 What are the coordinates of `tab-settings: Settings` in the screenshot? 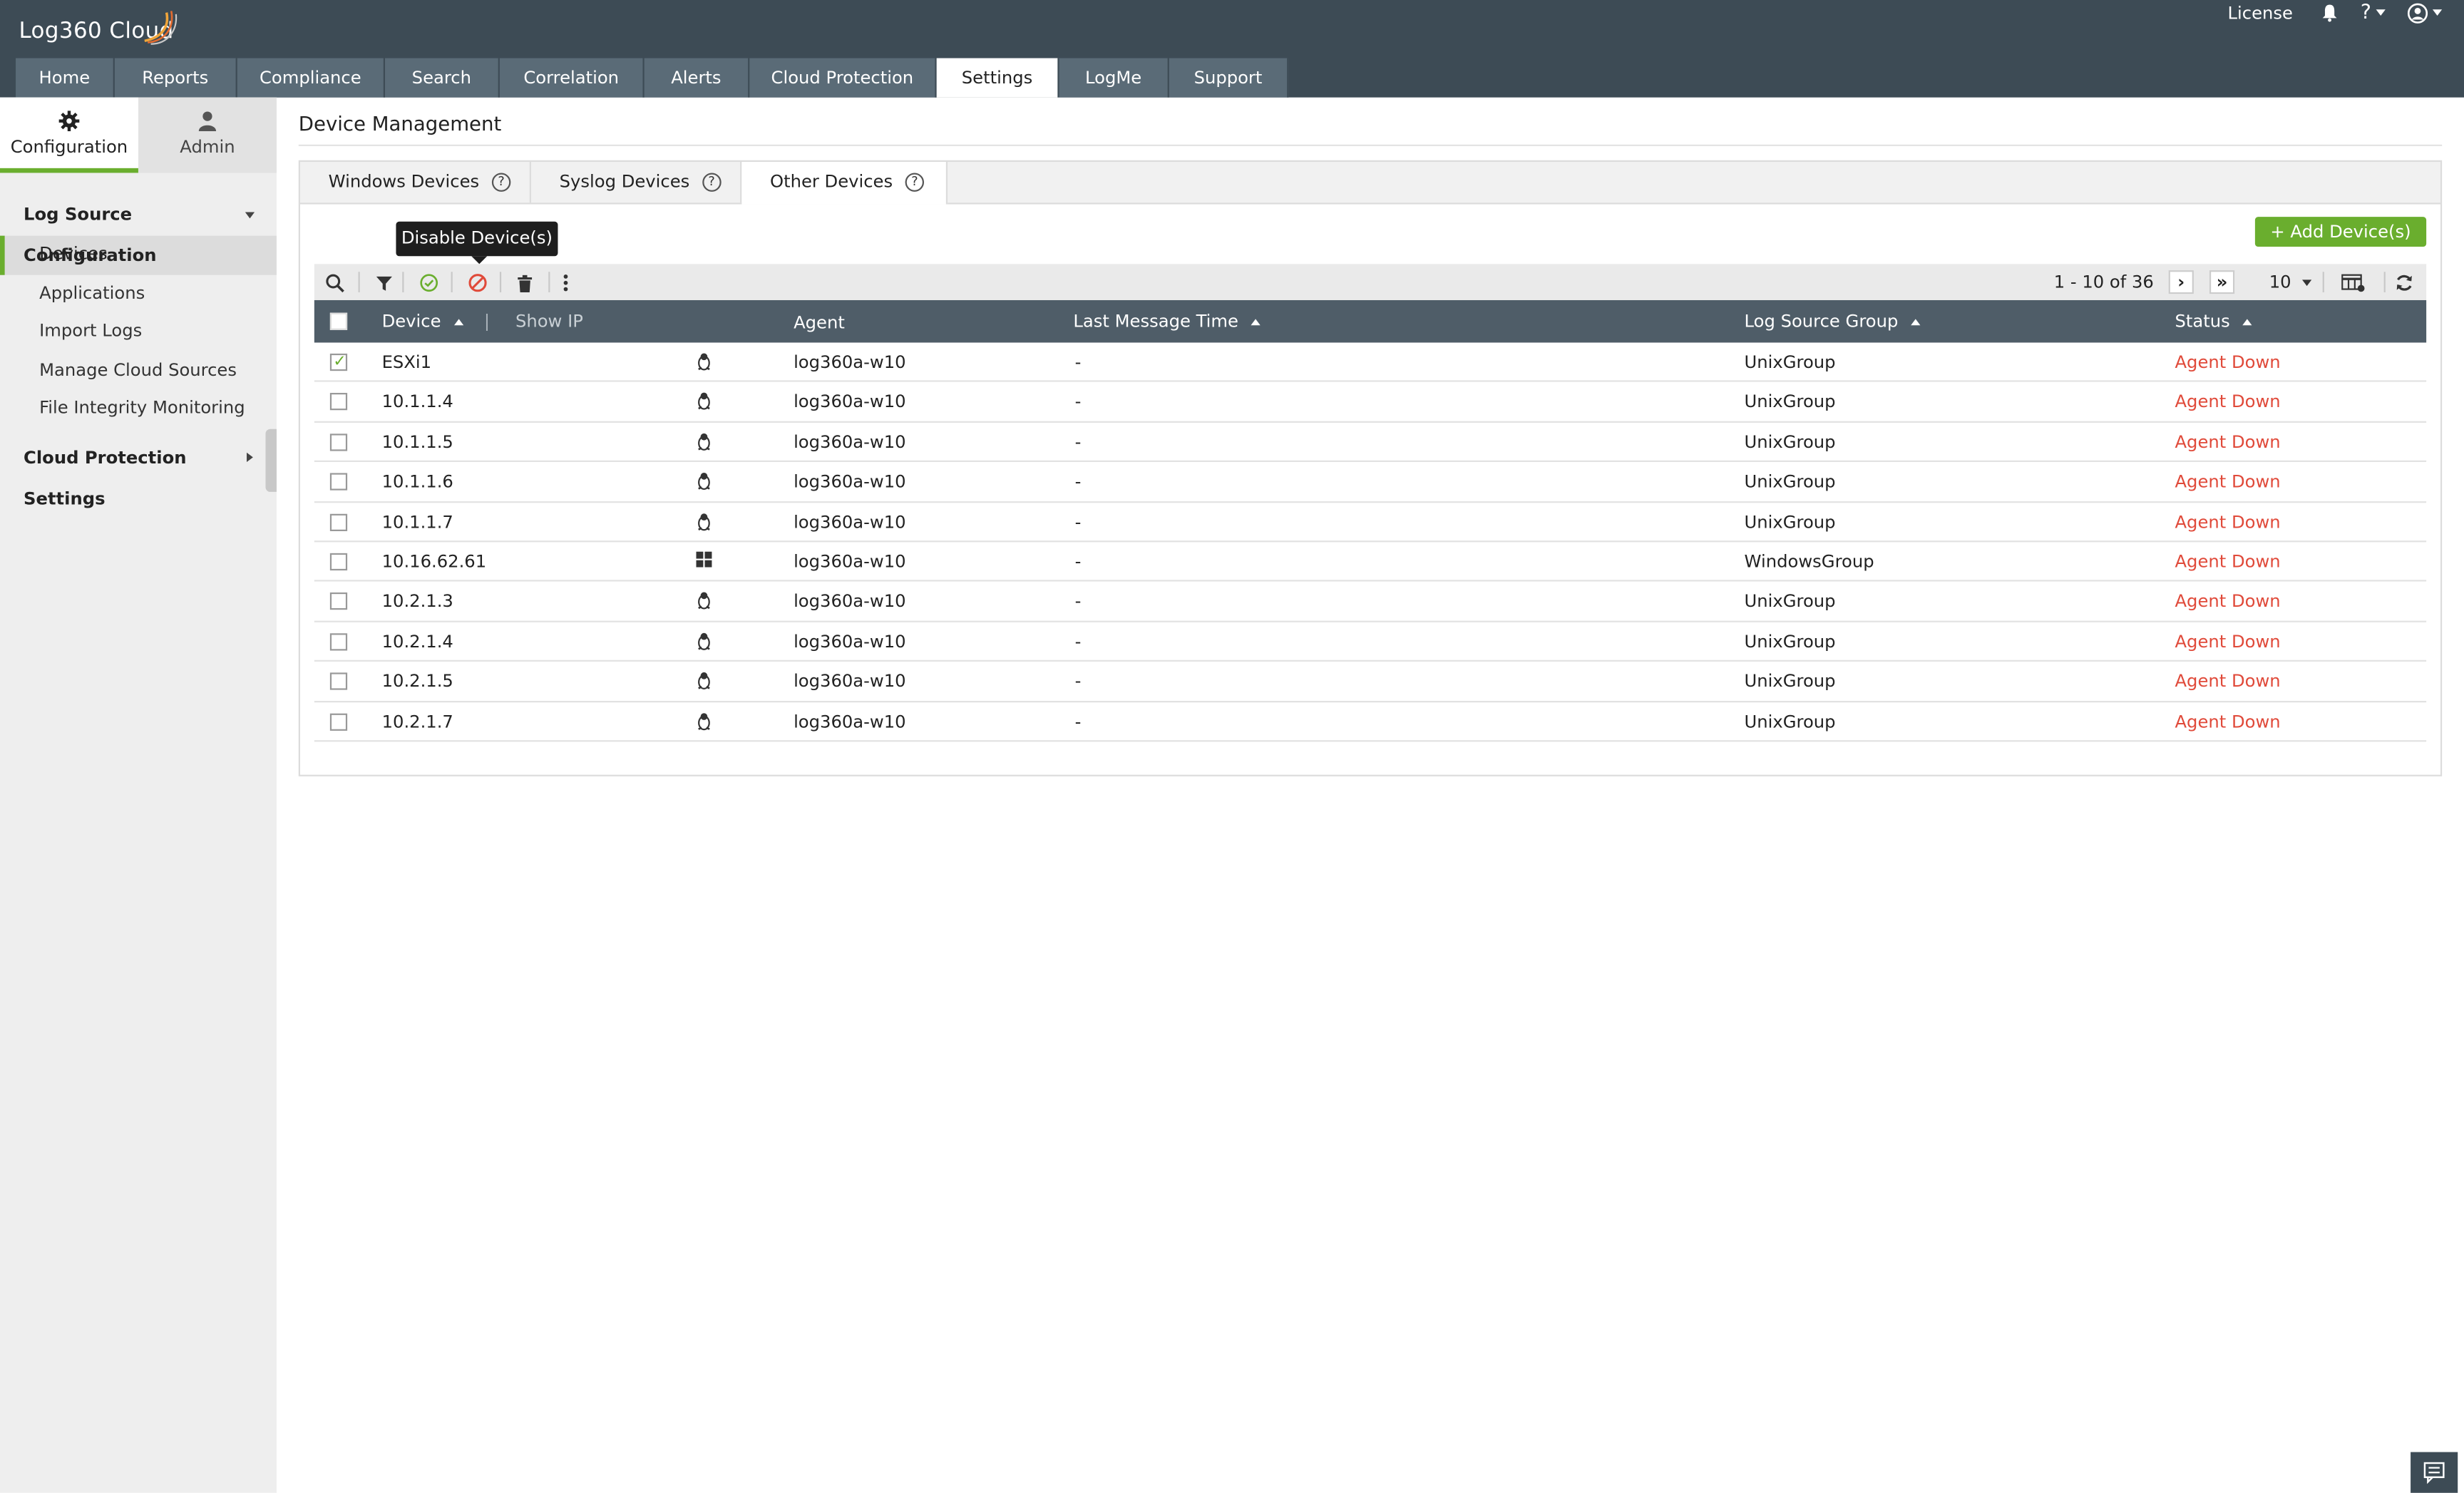 It's located at (997, 78).